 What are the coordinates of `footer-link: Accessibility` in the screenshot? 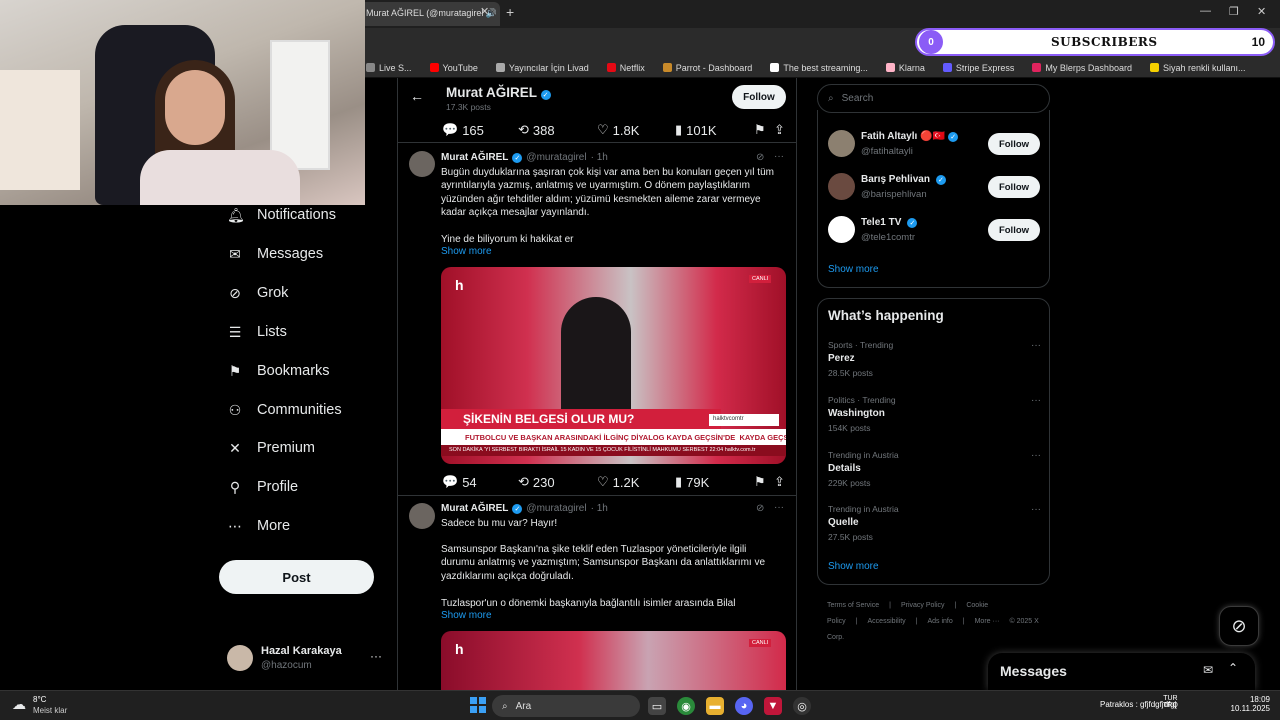 It's located at (887, 621).